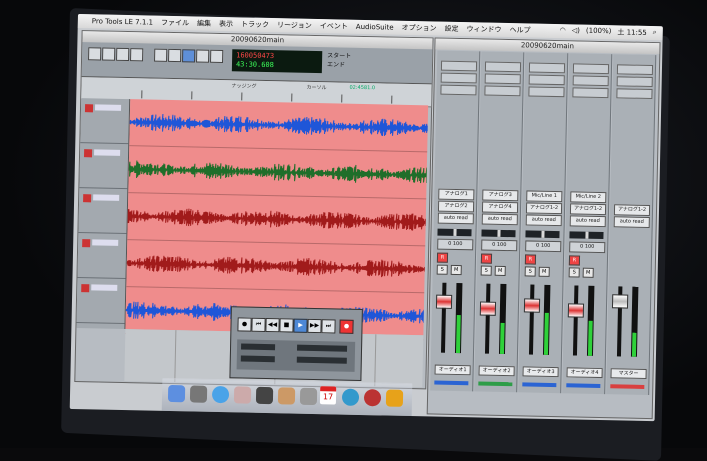  Describe the element at coordinates (456, 206) in the screenshot. I see `output-selector: アナログ2` at that location.